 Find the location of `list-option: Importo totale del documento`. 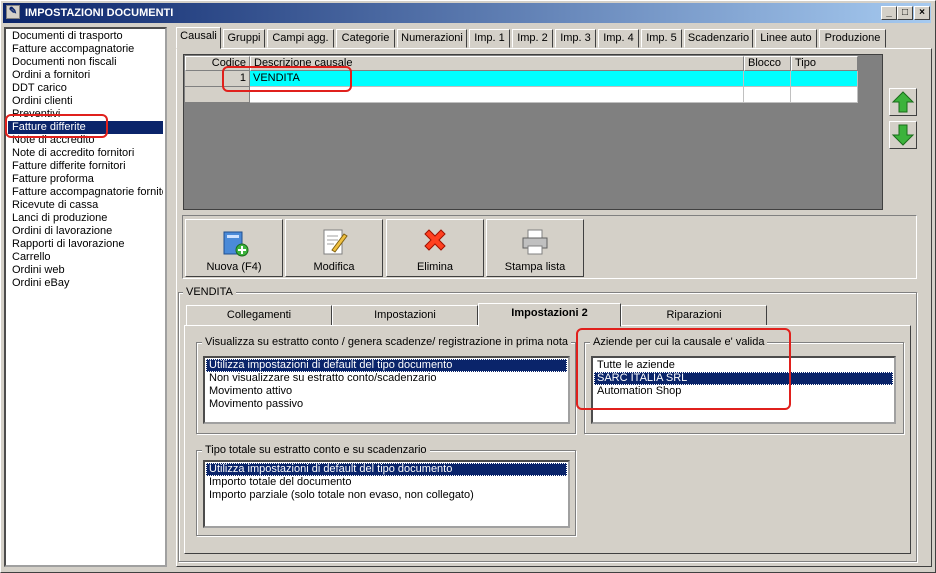

list-option: Importo totale del documento is located at coordinates (386, 482).